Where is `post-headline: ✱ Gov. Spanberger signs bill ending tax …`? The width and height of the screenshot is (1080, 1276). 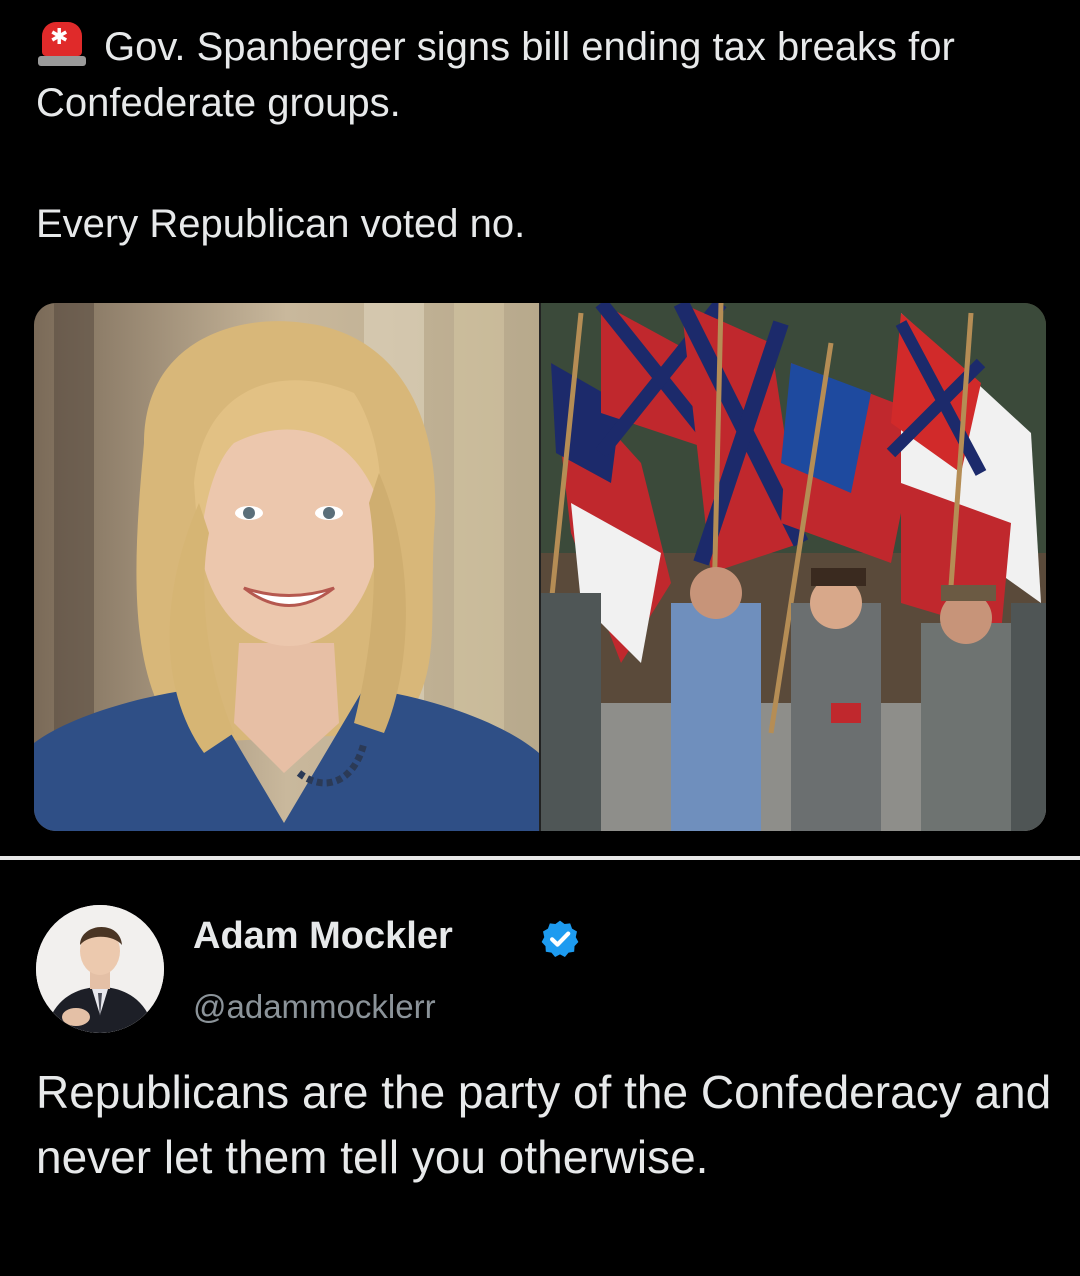 post-headline: ✱ Gov. Spanberger signs bill ending tax … is located at coordinates (541, 74).